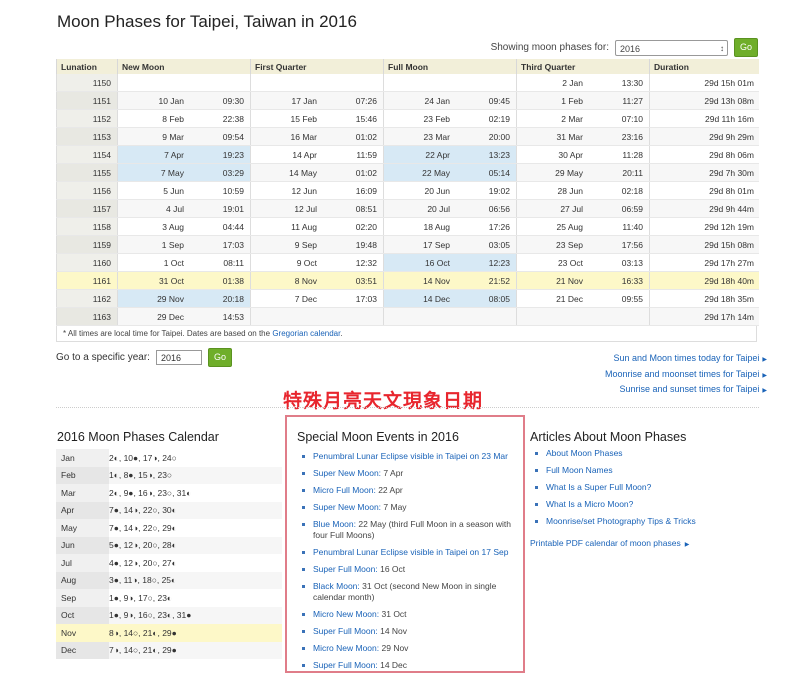 Image resolution: width=800 pixels, height=680 pixels. What do you see at coordinates (569, 173) in the screenshot?
I see `phase-date: 29 May` at bounding box center [569, 173].